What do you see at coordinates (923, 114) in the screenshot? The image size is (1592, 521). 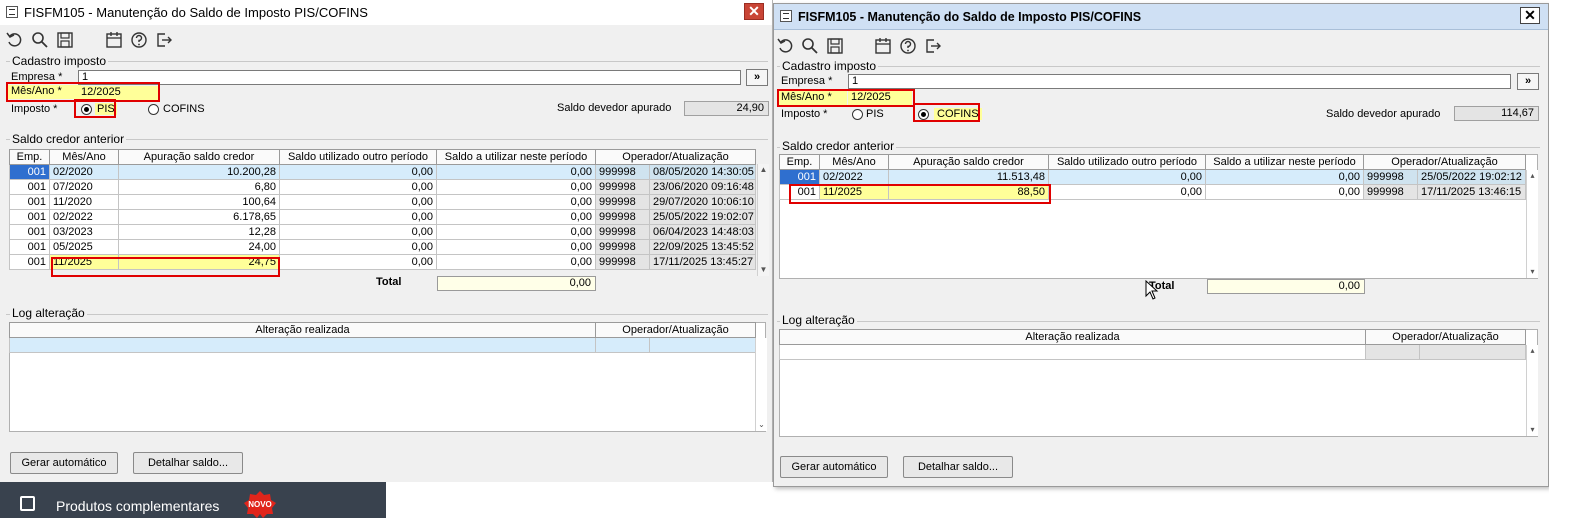 I see `cofins-radio` at bounding box center [923, 114].